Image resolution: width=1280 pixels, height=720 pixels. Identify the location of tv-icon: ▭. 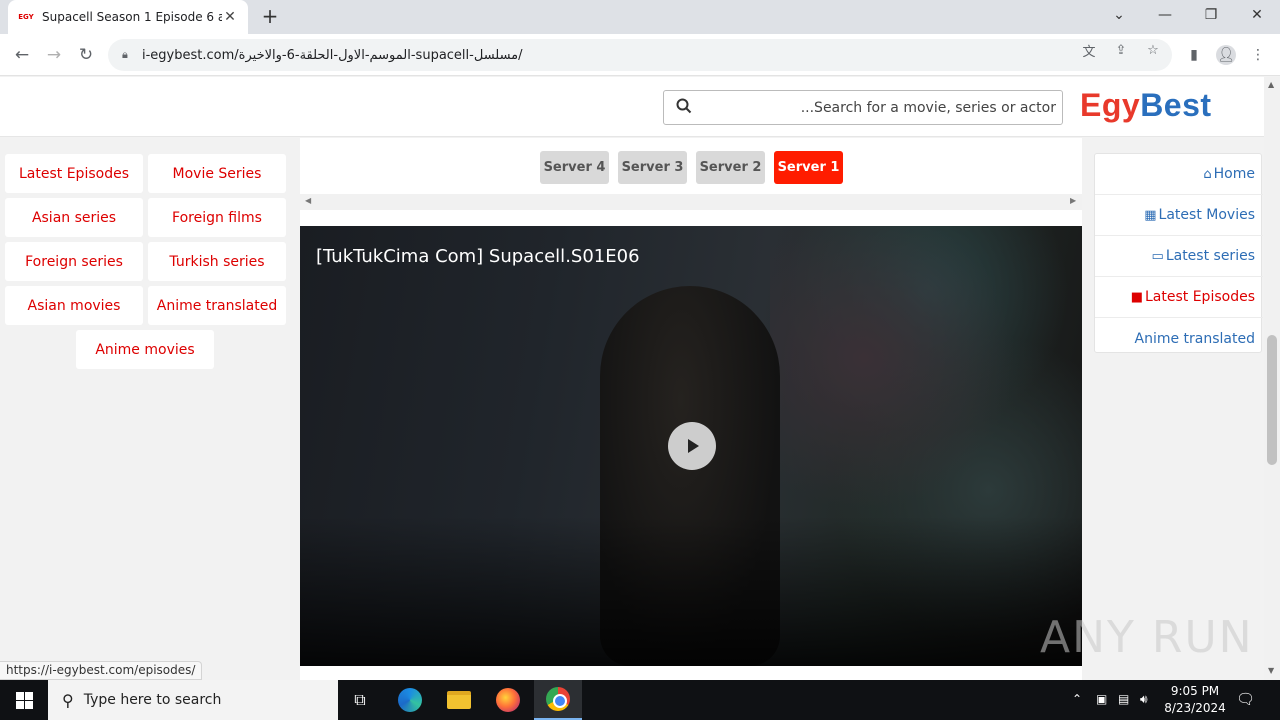
(1157, 256).